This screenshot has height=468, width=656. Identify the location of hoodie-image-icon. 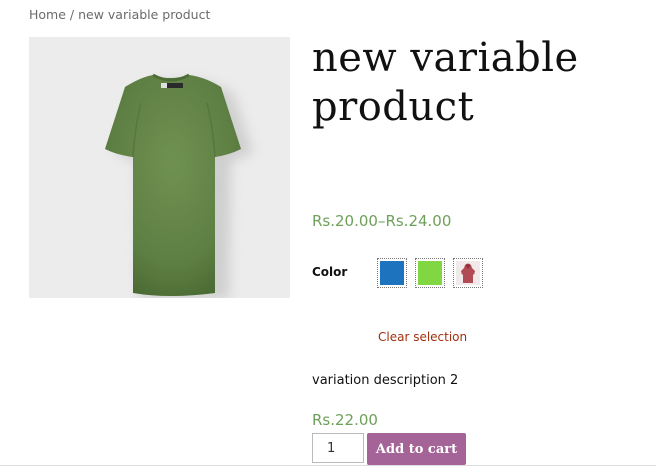
(468, 273).